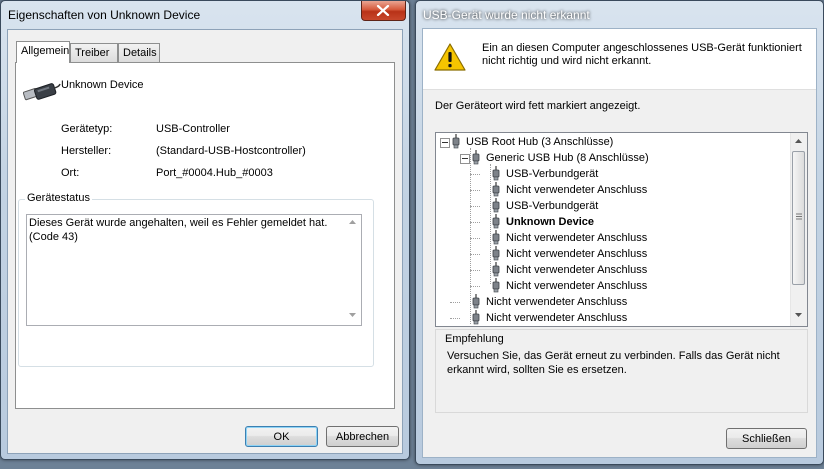 This screenshot has width=824, height=469. I want to click on tree-item: USB Root Hub (3 Anschlüsse), so click(539, 142).